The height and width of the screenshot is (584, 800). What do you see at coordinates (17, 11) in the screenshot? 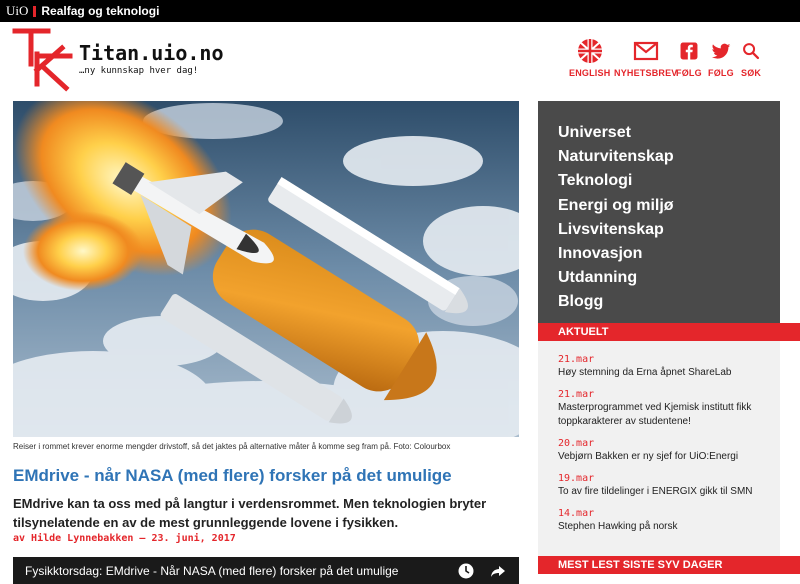
I see `uio-logo-text: UiO` at bounding box center [17, 11].